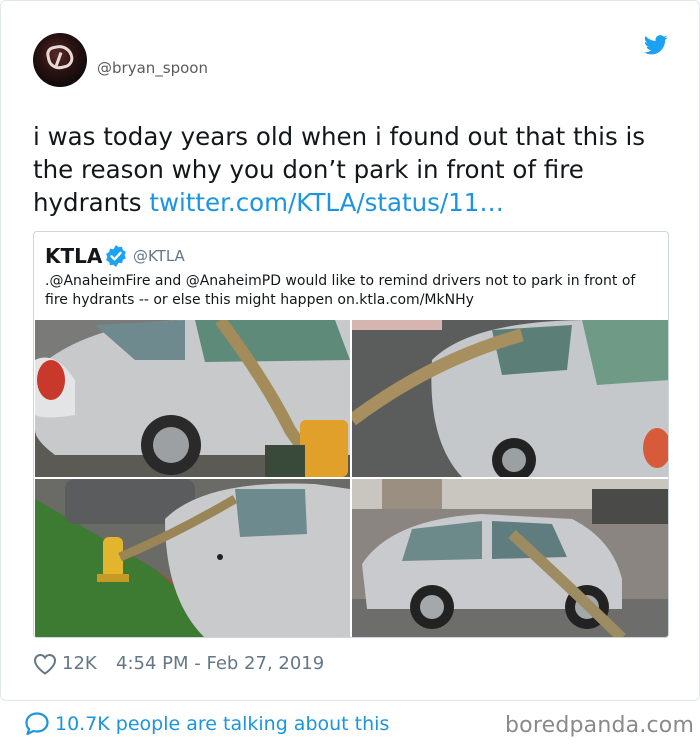 This screenshot has width=700, height=750. I want to click on verified-badge-icon, so click(116, 256).